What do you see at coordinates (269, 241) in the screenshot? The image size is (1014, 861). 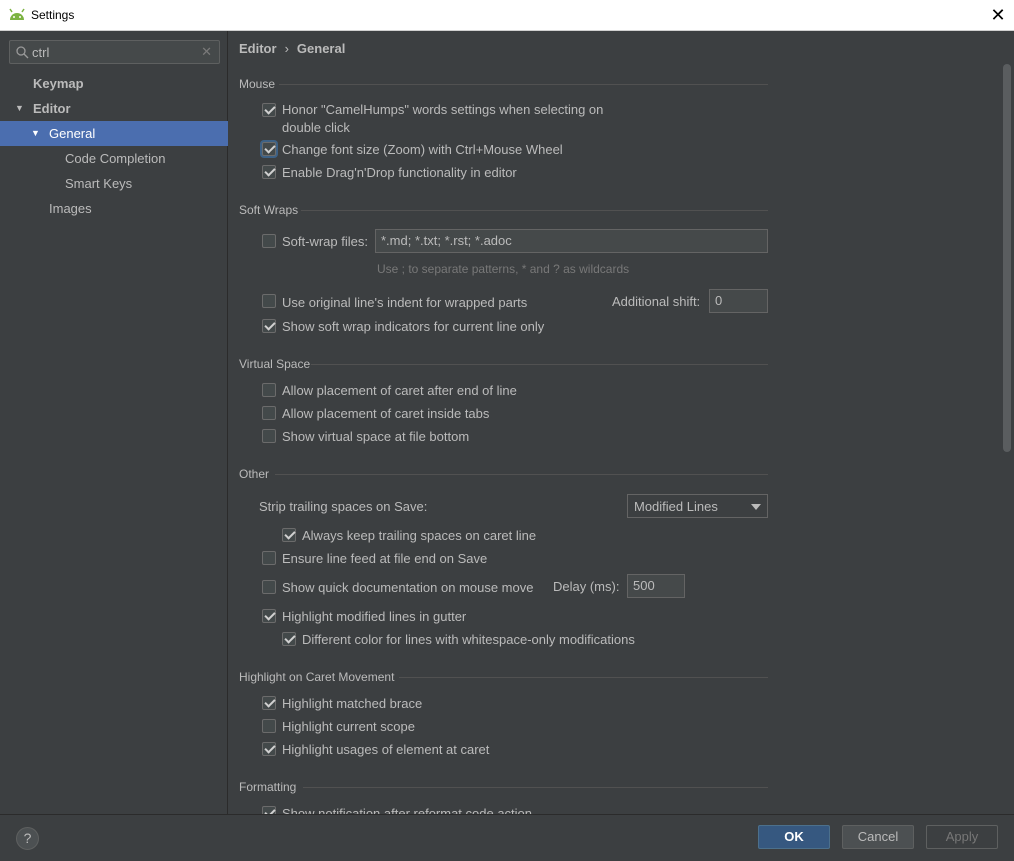 I see `softwrap-files-checkbox` at bounding box center [269, 241].